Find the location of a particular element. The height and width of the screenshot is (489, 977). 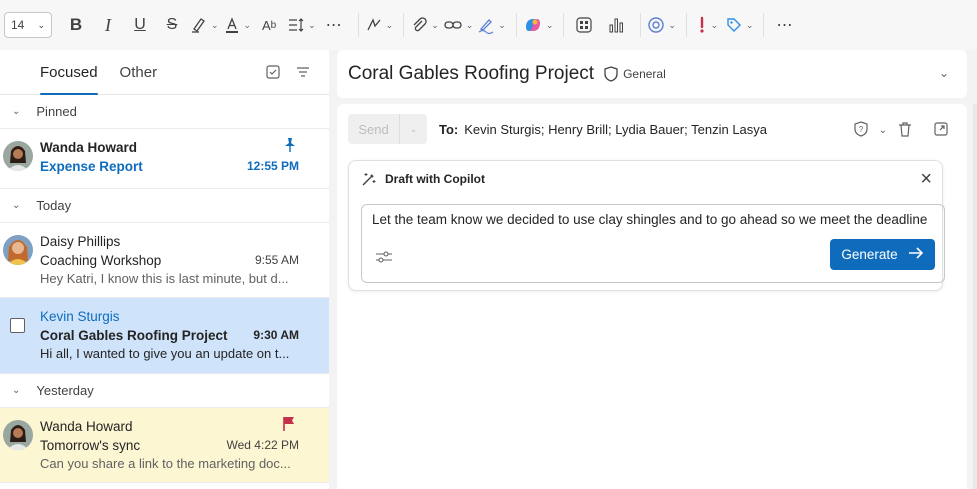

copilot-button: ⌄ is located at coordinates (538, 25).